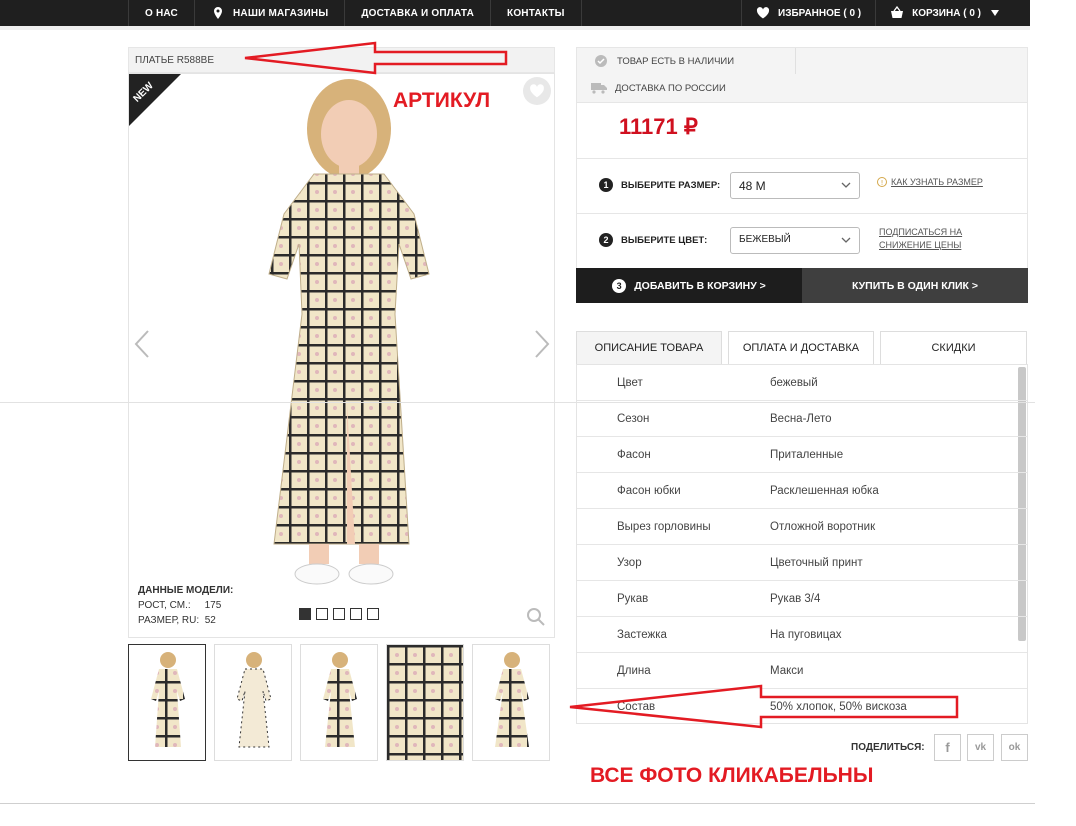 This screenshot has height=826, width=1076. Describe the element at coordinates (142, 344) in the screenshot. I see `prev-arrow-icon` at that location.